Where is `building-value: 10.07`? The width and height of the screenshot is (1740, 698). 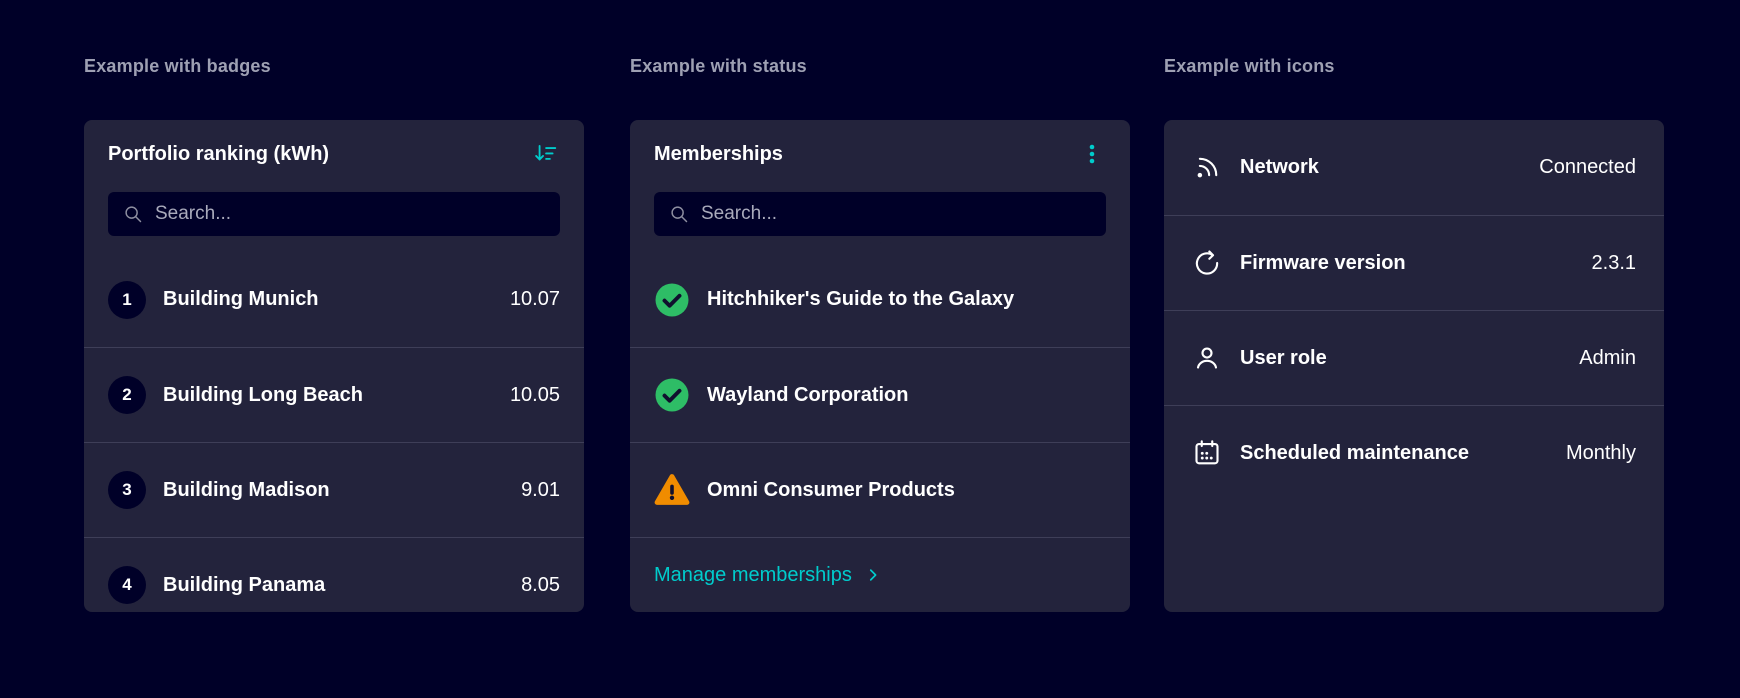 building-value: 10.07 is located at coordinates (534, 299).